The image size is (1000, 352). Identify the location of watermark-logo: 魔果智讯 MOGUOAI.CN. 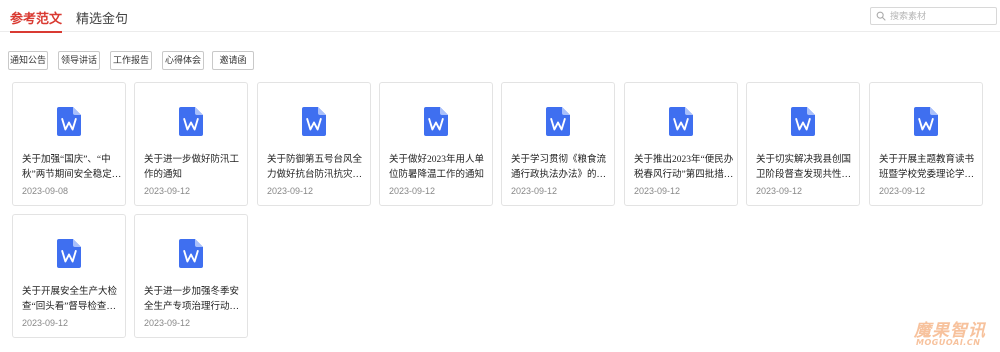
(952, 333).